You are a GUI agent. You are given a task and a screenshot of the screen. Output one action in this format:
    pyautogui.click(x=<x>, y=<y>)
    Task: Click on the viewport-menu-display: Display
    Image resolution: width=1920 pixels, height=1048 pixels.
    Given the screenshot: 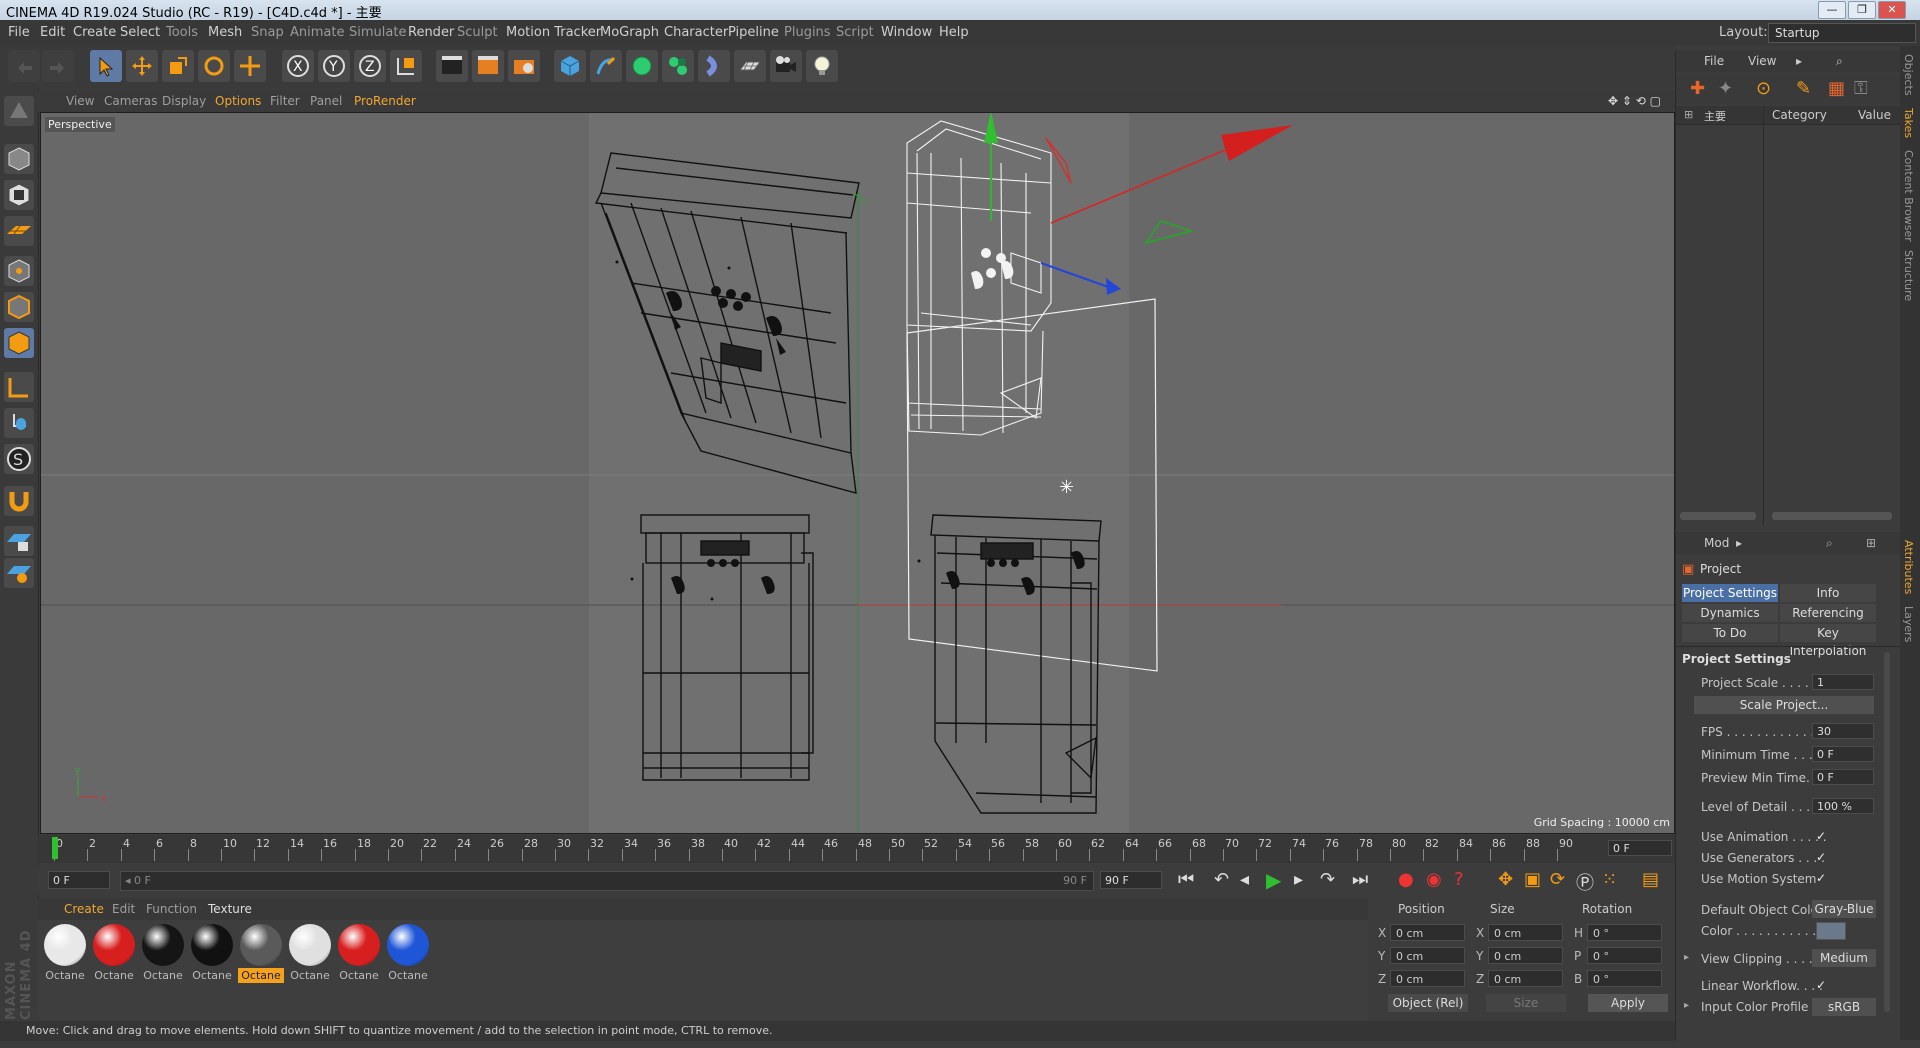 What is the action you would take?
    pyautogui.click(x=184, y=101)
    